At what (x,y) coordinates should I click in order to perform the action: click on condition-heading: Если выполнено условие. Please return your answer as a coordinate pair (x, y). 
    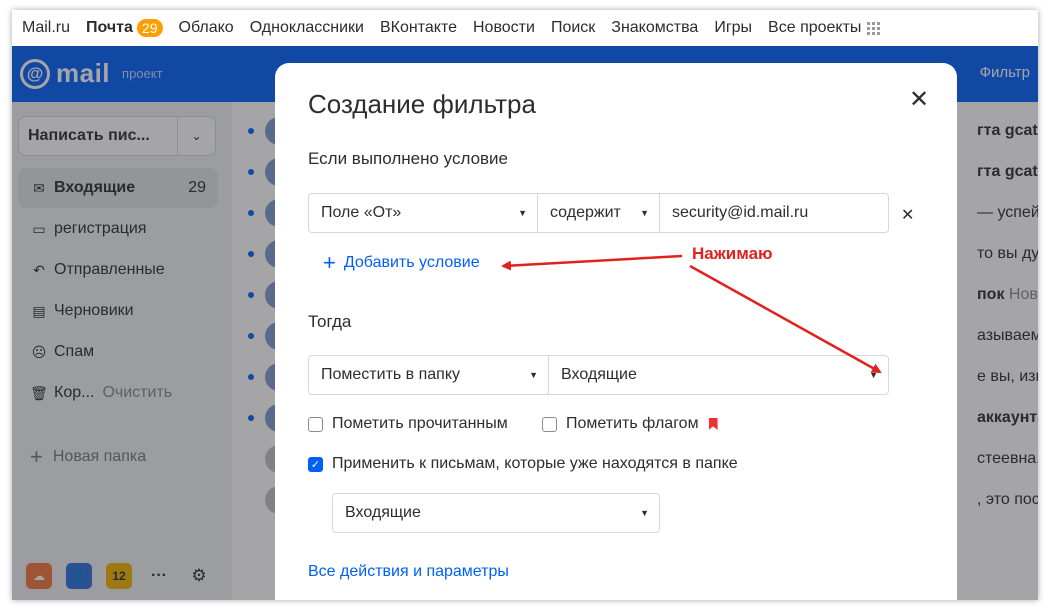
    Looking at the image, I should click on (408, 158).